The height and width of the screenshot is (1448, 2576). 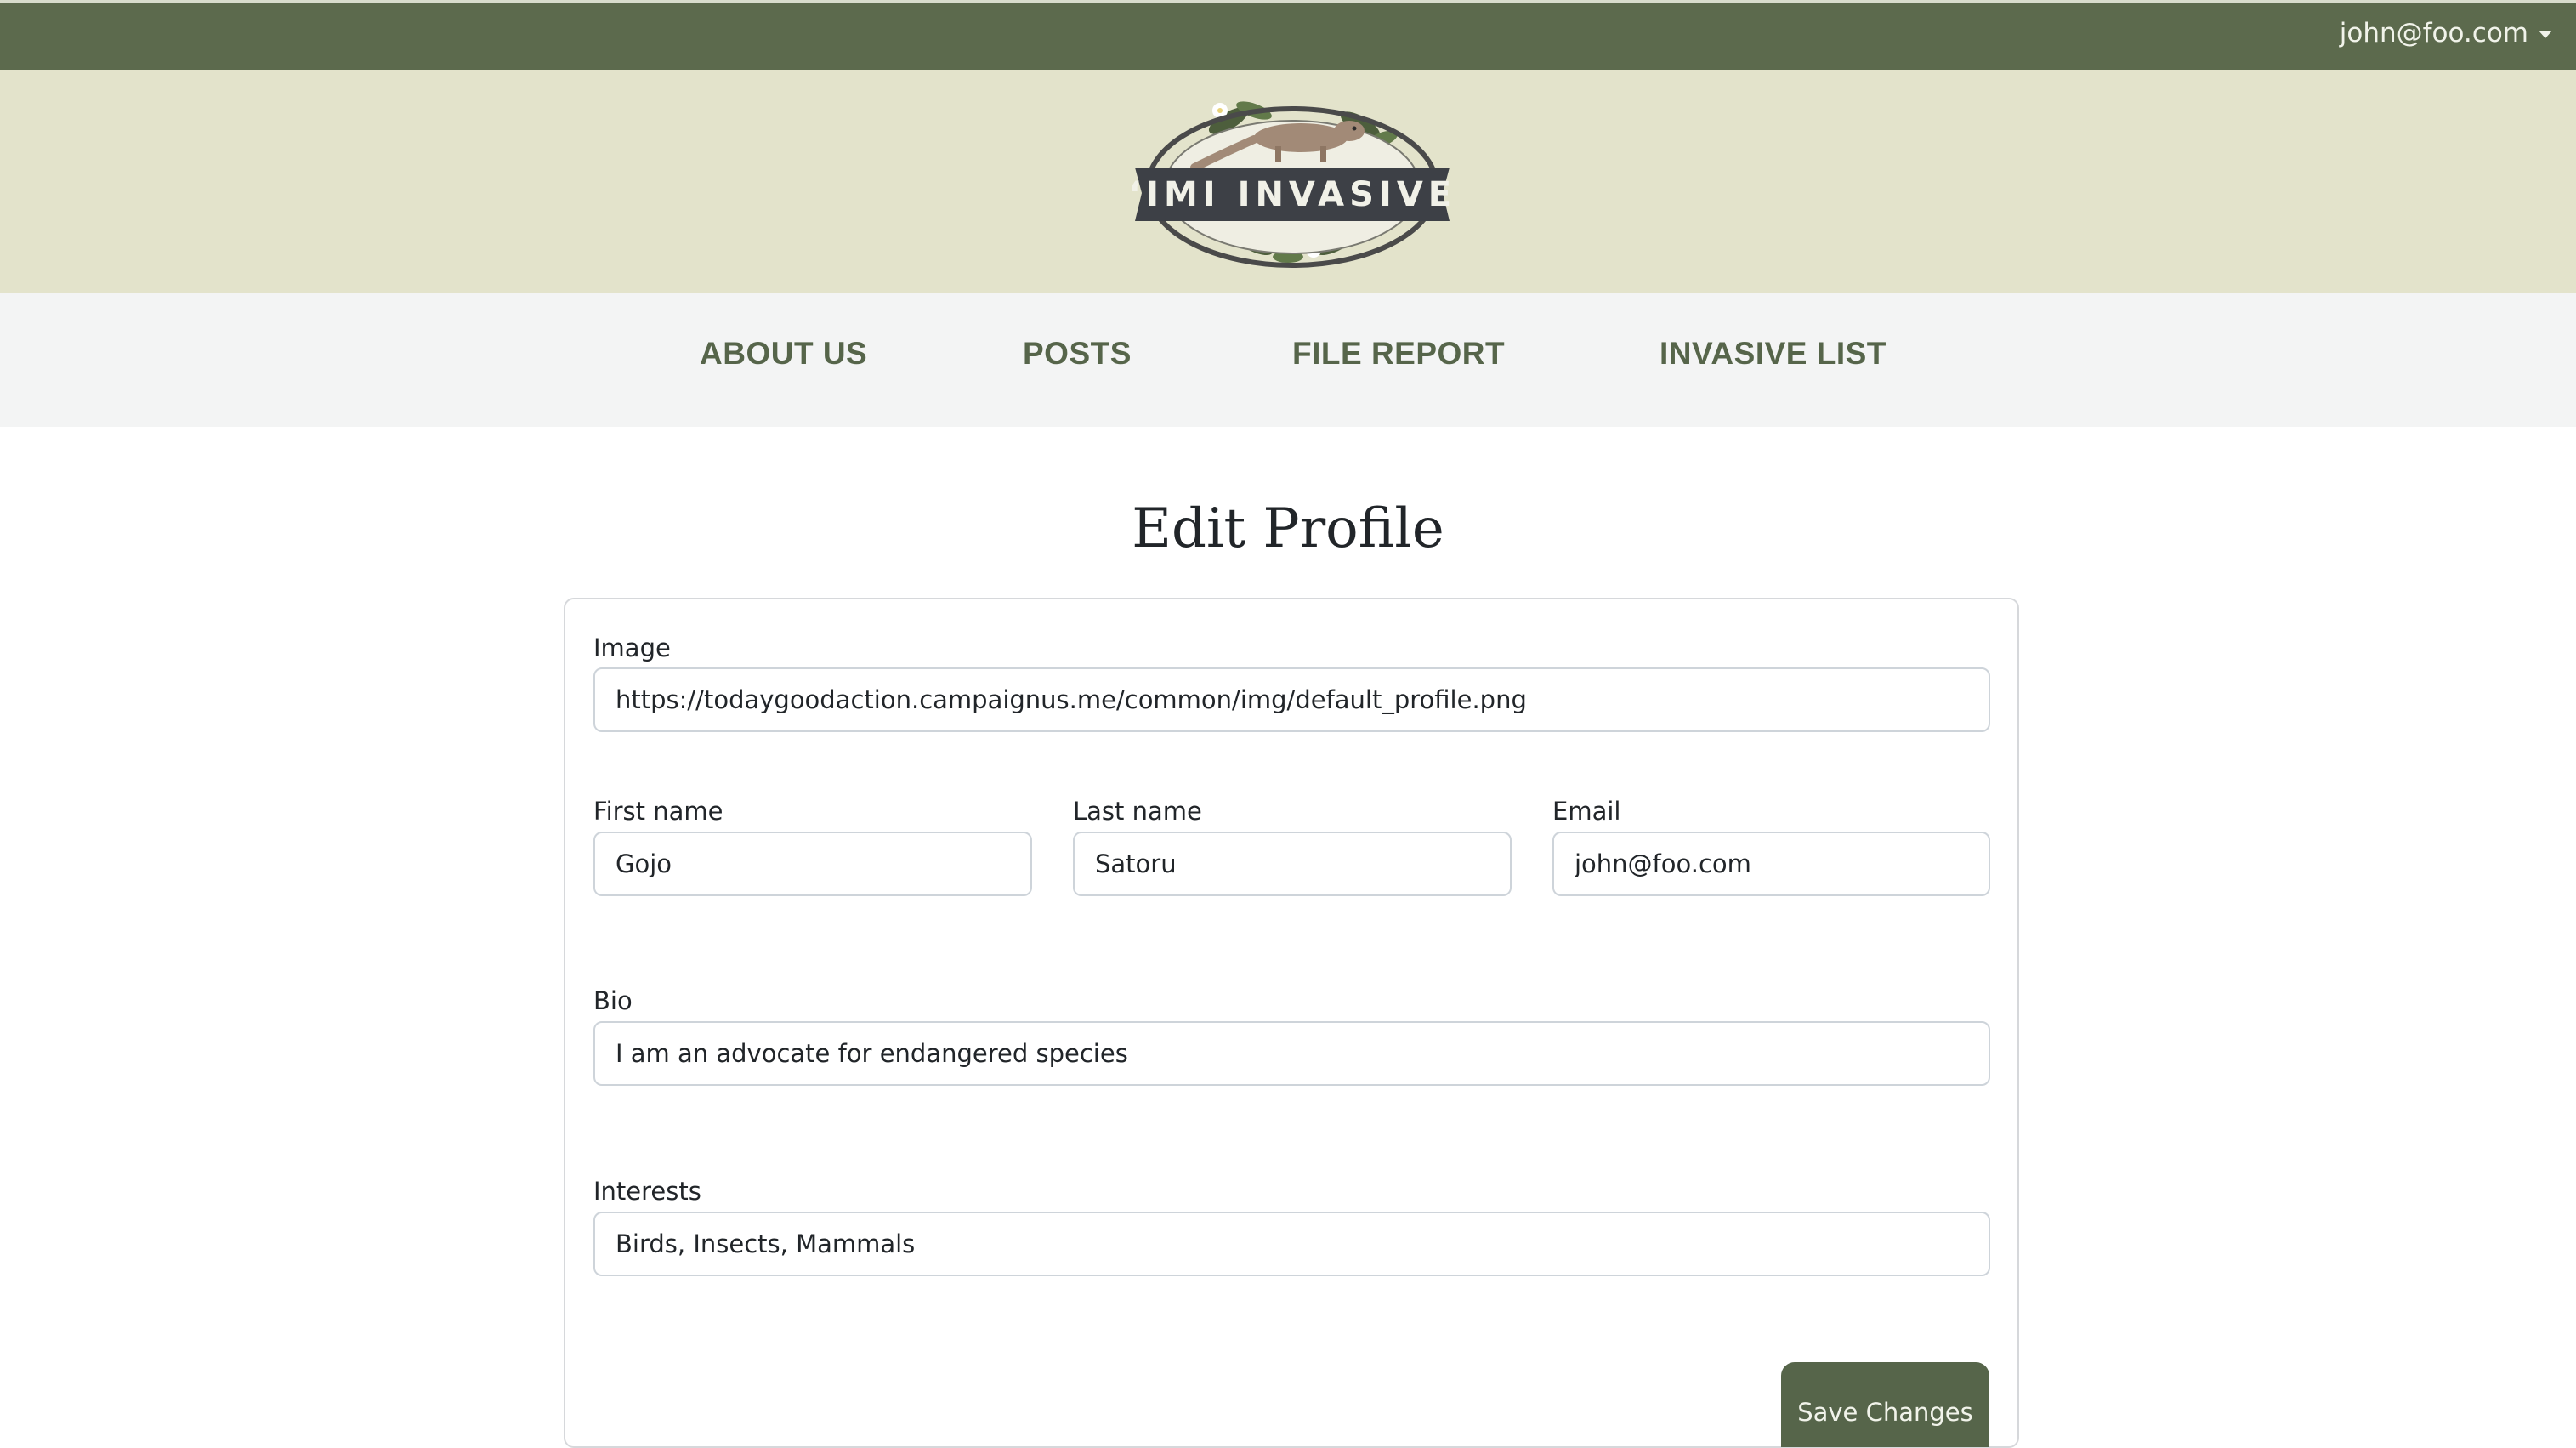 What do you see at coordinates (647, 1191) in the screenshot?
I see `interests-label: Interests` at bounding box center [647, 1191].